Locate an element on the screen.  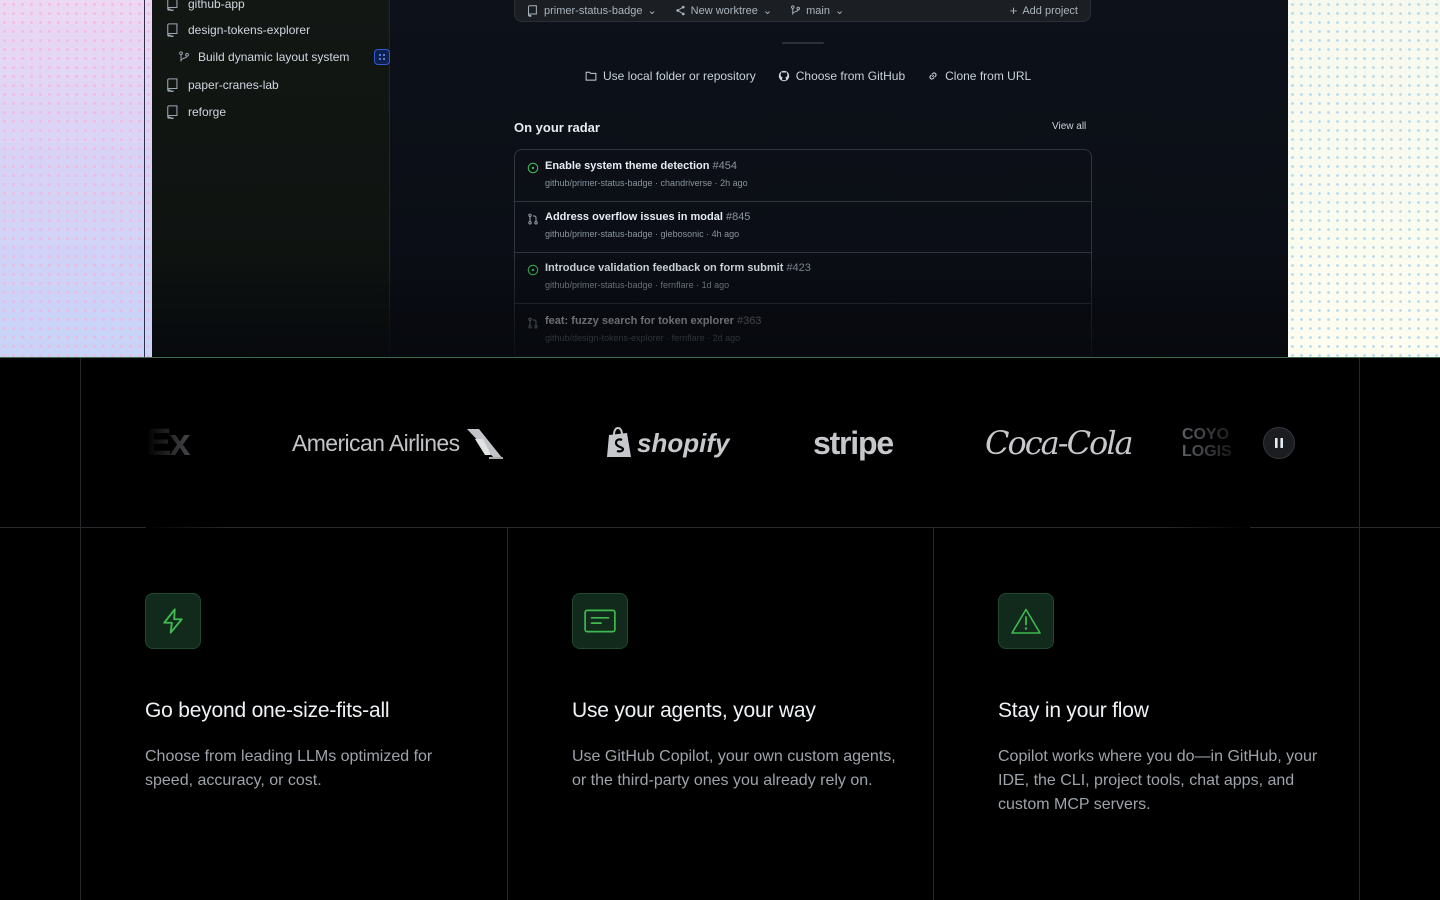
coyote-logo-line2: LOGIS is located at coordinates (1207, 451).